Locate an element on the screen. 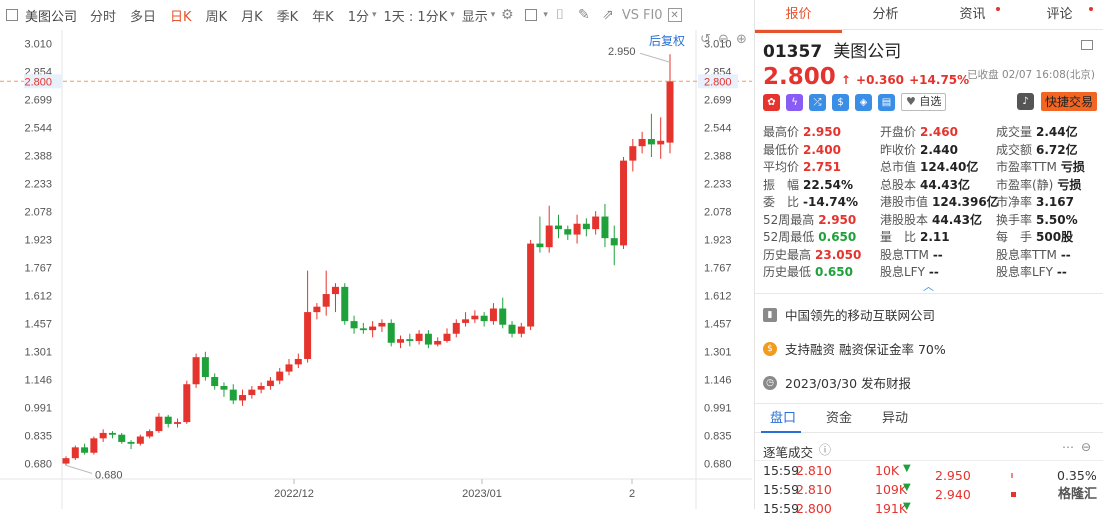  stat-item: 昨收价 2.440 is located at coordinates (919, 149).